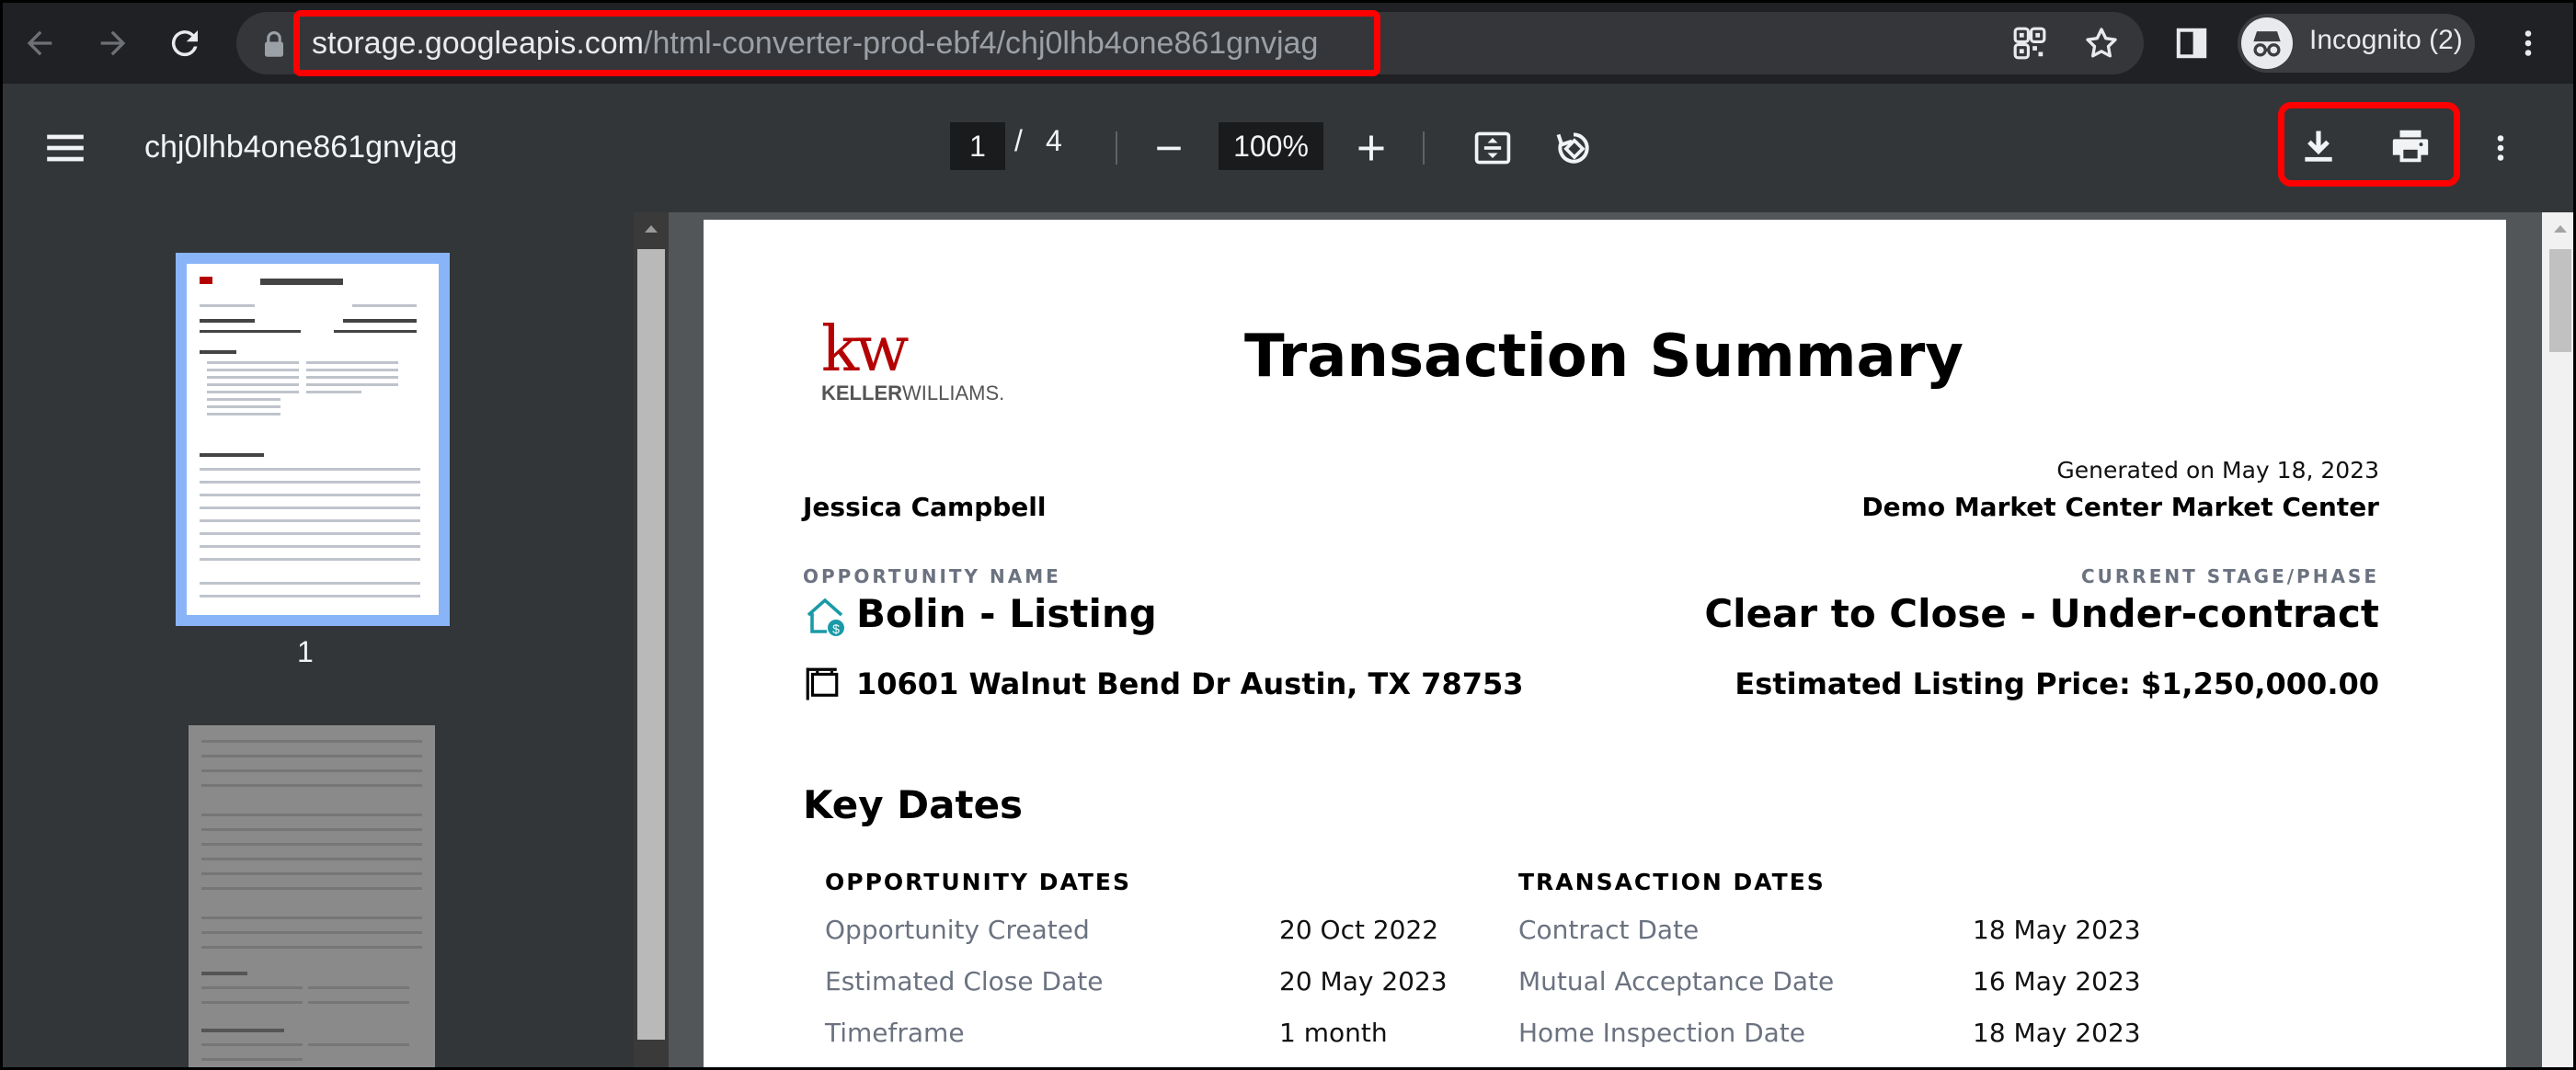 The width and height of the screenshot is (2576, 1070). I want to click on zoom-in-button, so click(1371, 148).